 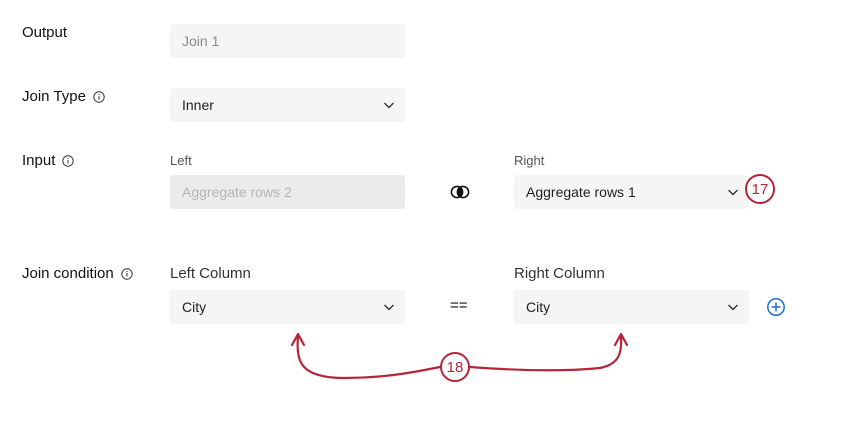 I want to click on callout-badge-18: 18, so click(x=455, y=367).